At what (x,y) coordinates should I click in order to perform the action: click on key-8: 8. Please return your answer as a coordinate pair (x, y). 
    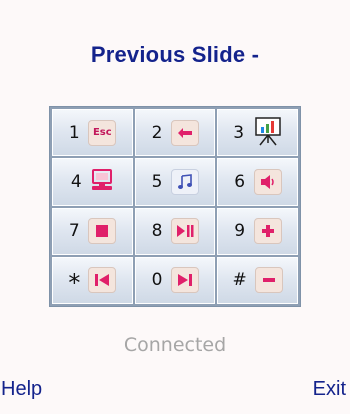
    Looking at the image, I should click on (175, 231).